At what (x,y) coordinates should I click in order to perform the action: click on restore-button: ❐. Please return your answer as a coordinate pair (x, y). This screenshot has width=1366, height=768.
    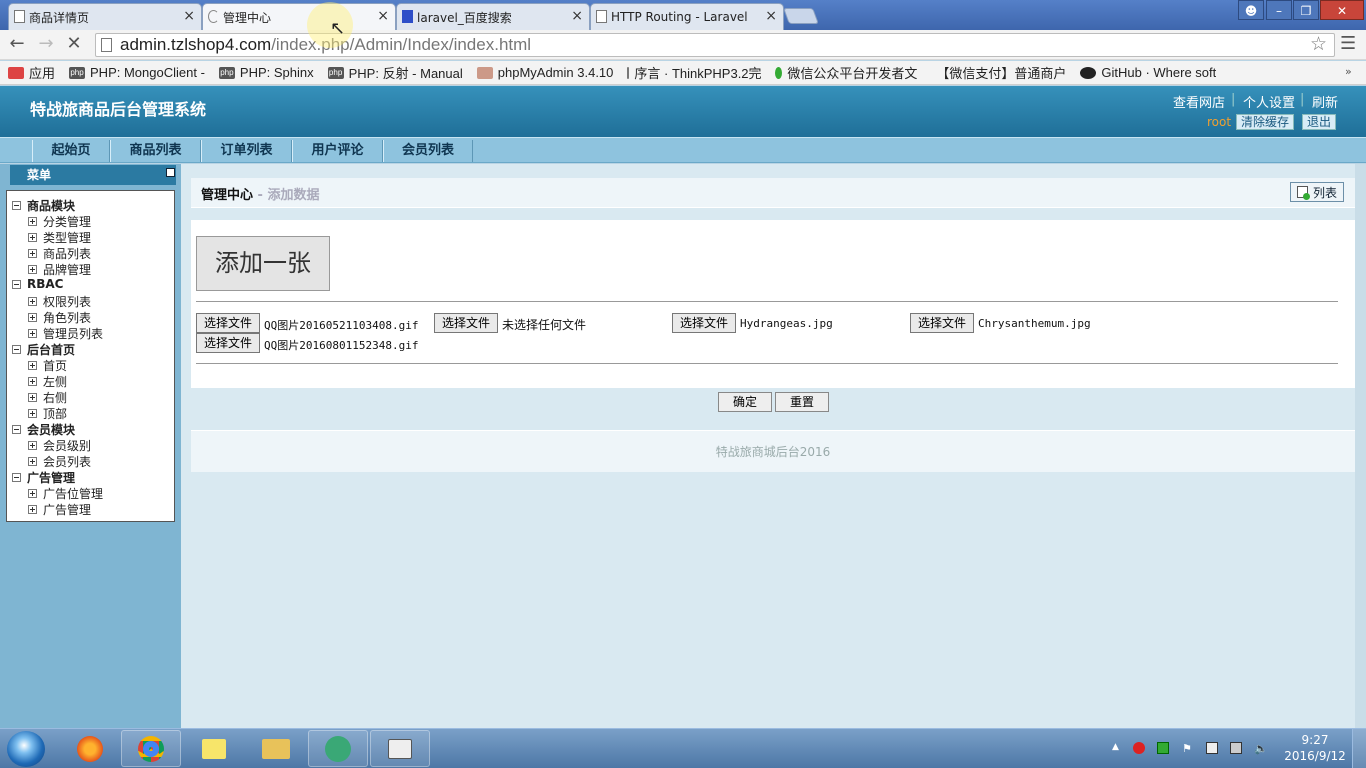
    Looking at the image, I should click on (1306, 10).